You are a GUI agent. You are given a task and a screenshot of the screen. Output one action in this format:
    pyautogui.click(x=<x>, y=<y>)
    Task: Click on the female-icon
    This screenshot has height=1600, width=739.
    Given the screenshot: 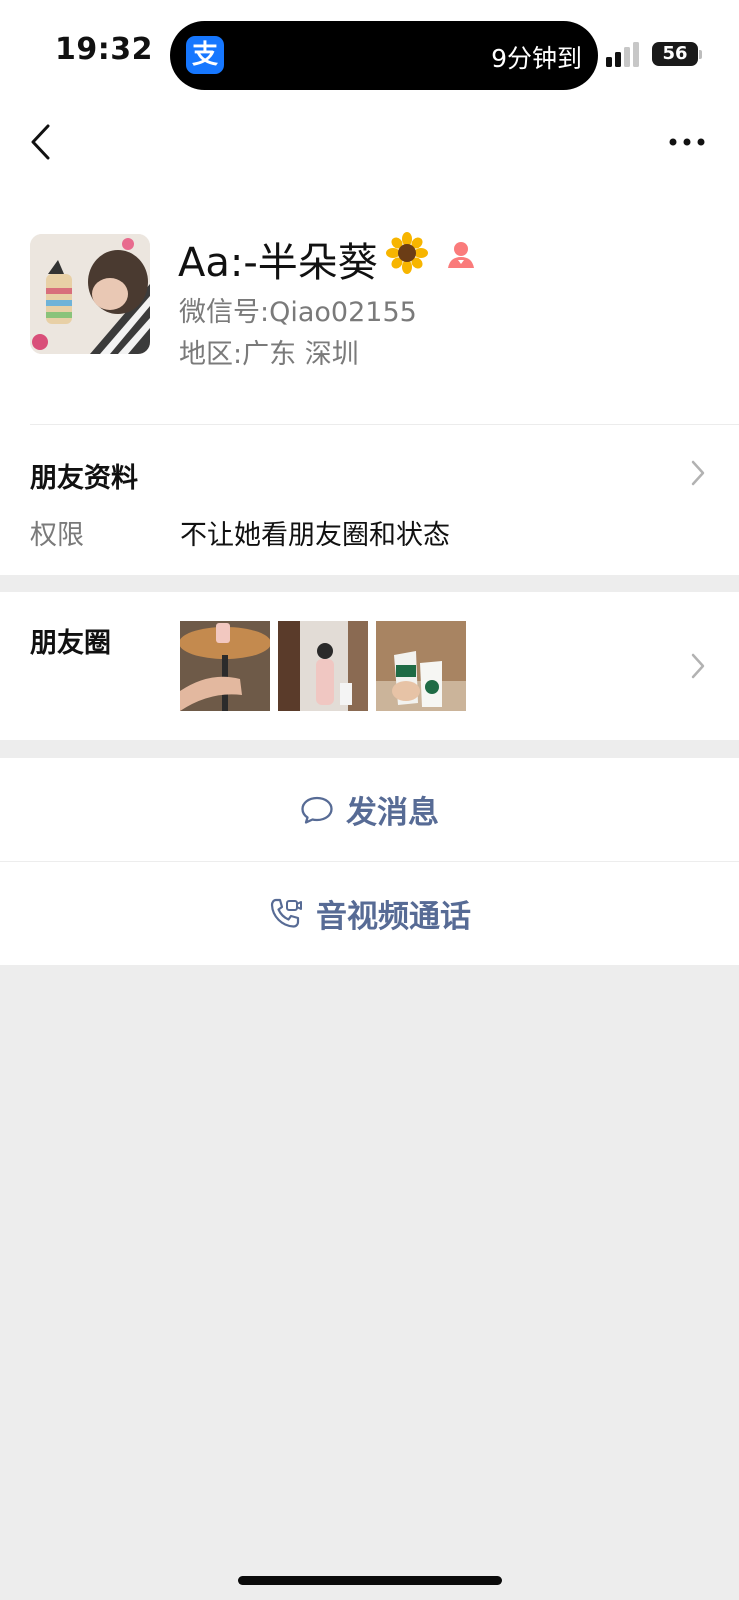 What is the action you would take?
    pyautogui.click(x=461, y=255)
    